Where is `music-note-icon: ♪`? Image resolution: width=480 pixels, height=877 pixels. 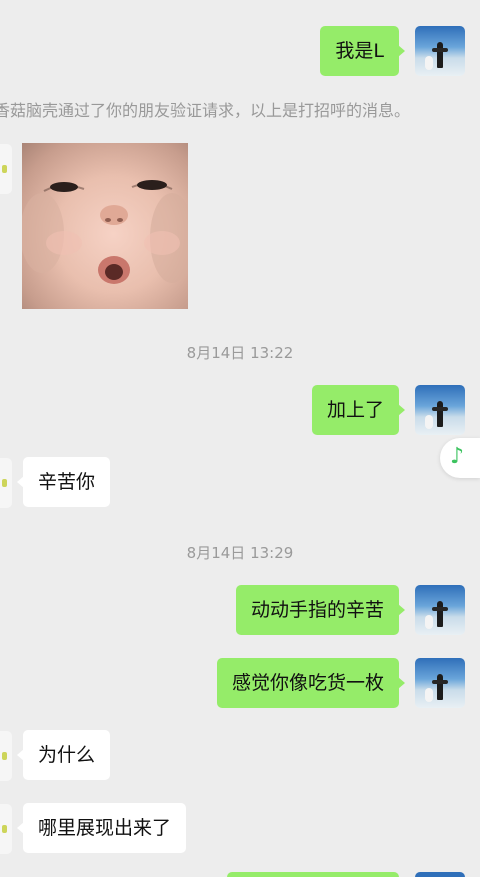 music-note-icon: ♪ is located at coordinates (457, 456).